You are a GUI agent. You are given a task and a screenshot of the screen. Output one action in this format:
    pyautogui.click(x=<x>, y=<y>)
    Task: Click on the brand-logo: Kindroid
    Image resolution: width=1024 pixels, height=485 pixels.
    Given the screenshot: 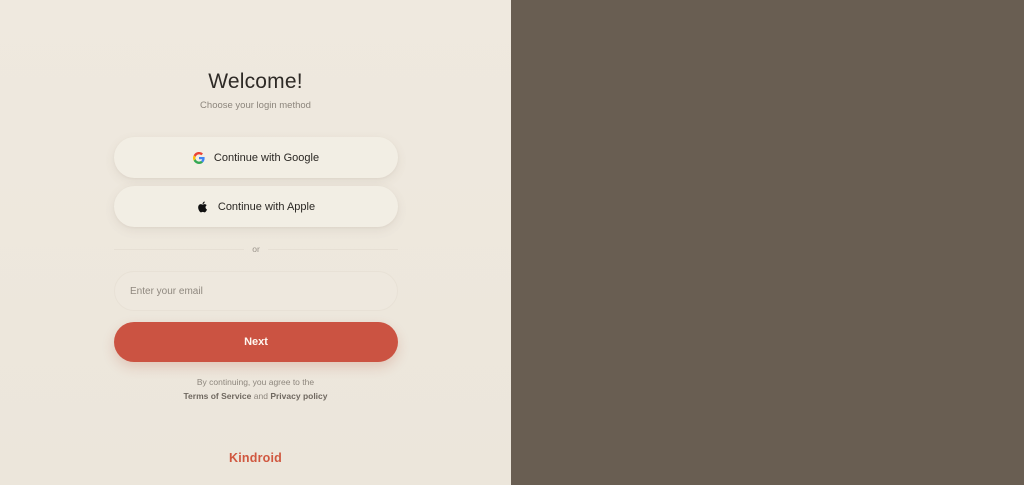 What is the action you would take?
    pyautogui.click(x=255, y=458)
    